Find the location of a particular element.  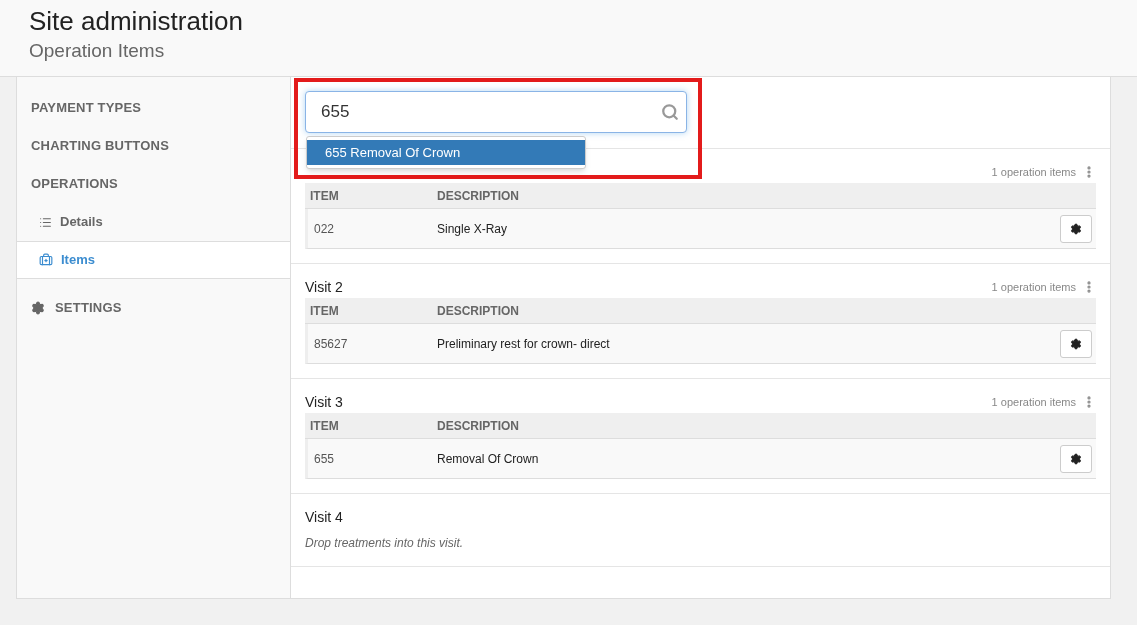

table-cell-text: Preliminary rest for crown- direct is located at coordinates (524, 344).